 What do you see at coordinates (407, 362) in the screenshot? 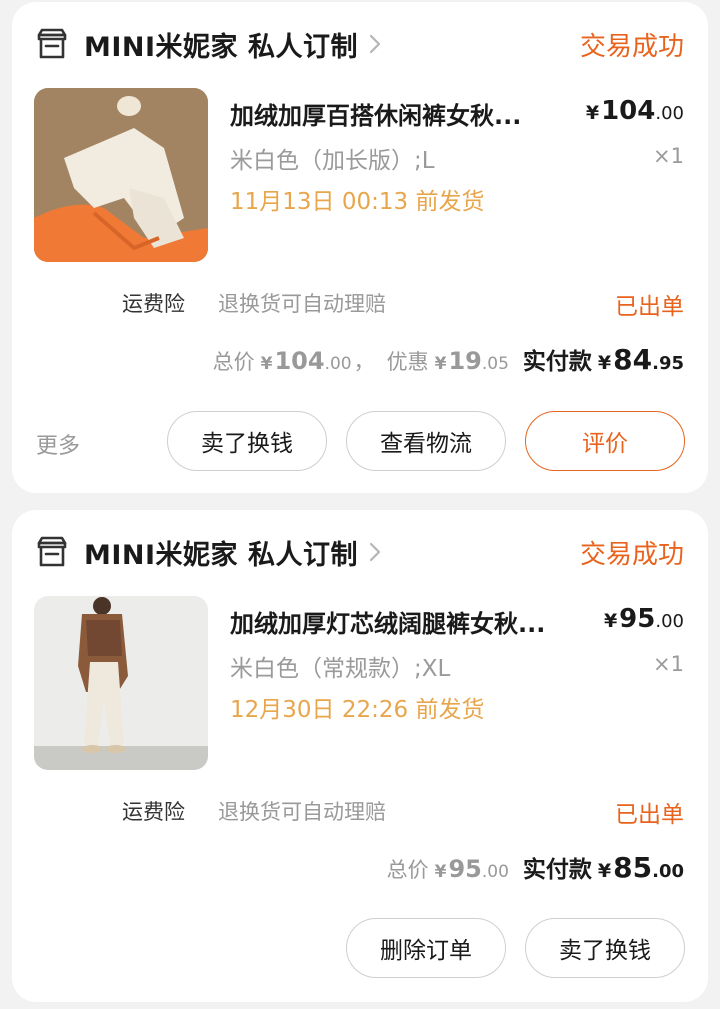
I see `discount-label: 优惠` at bounding box center [407, 362].